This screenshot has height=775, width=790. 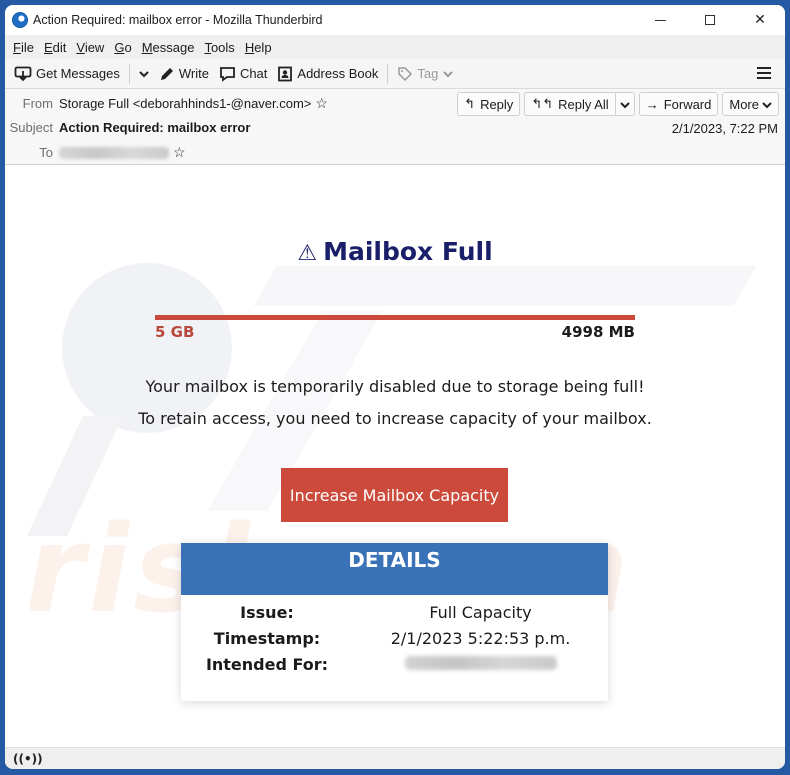 I want to click on write-label: Write, so click(x=193, y=73).